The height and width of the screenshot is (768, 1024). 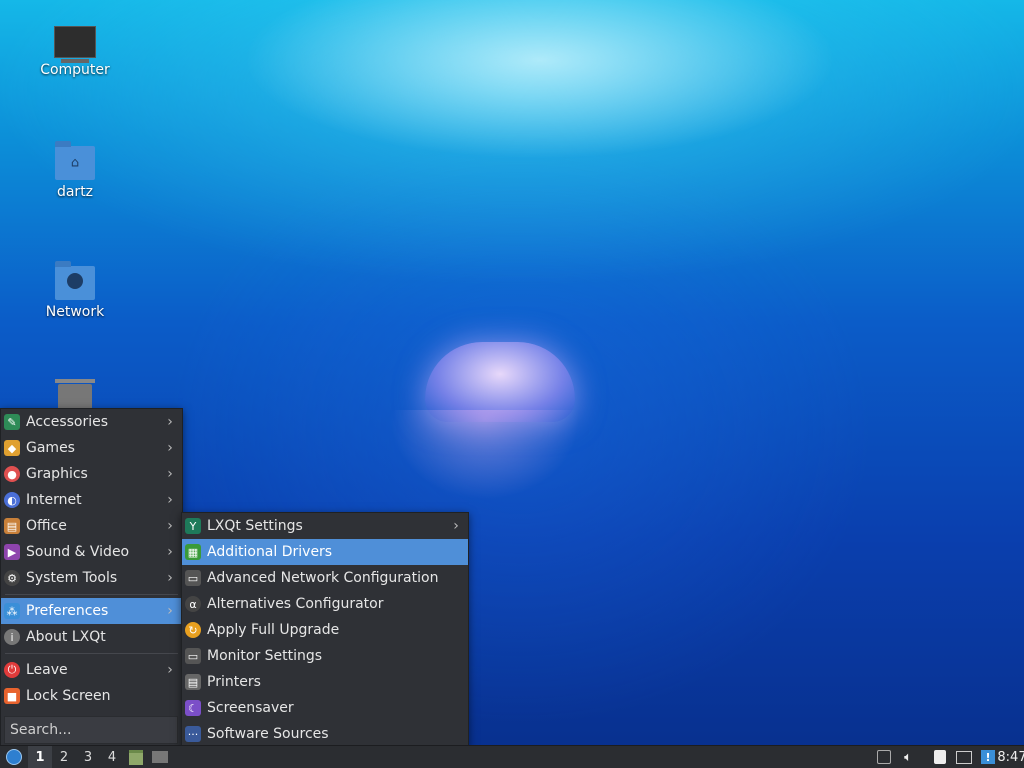 What do you see at coordinates (193, 526) in the screenshot?
I see `lxqt-settings-icon: Y` at bounding box center [193, 526].